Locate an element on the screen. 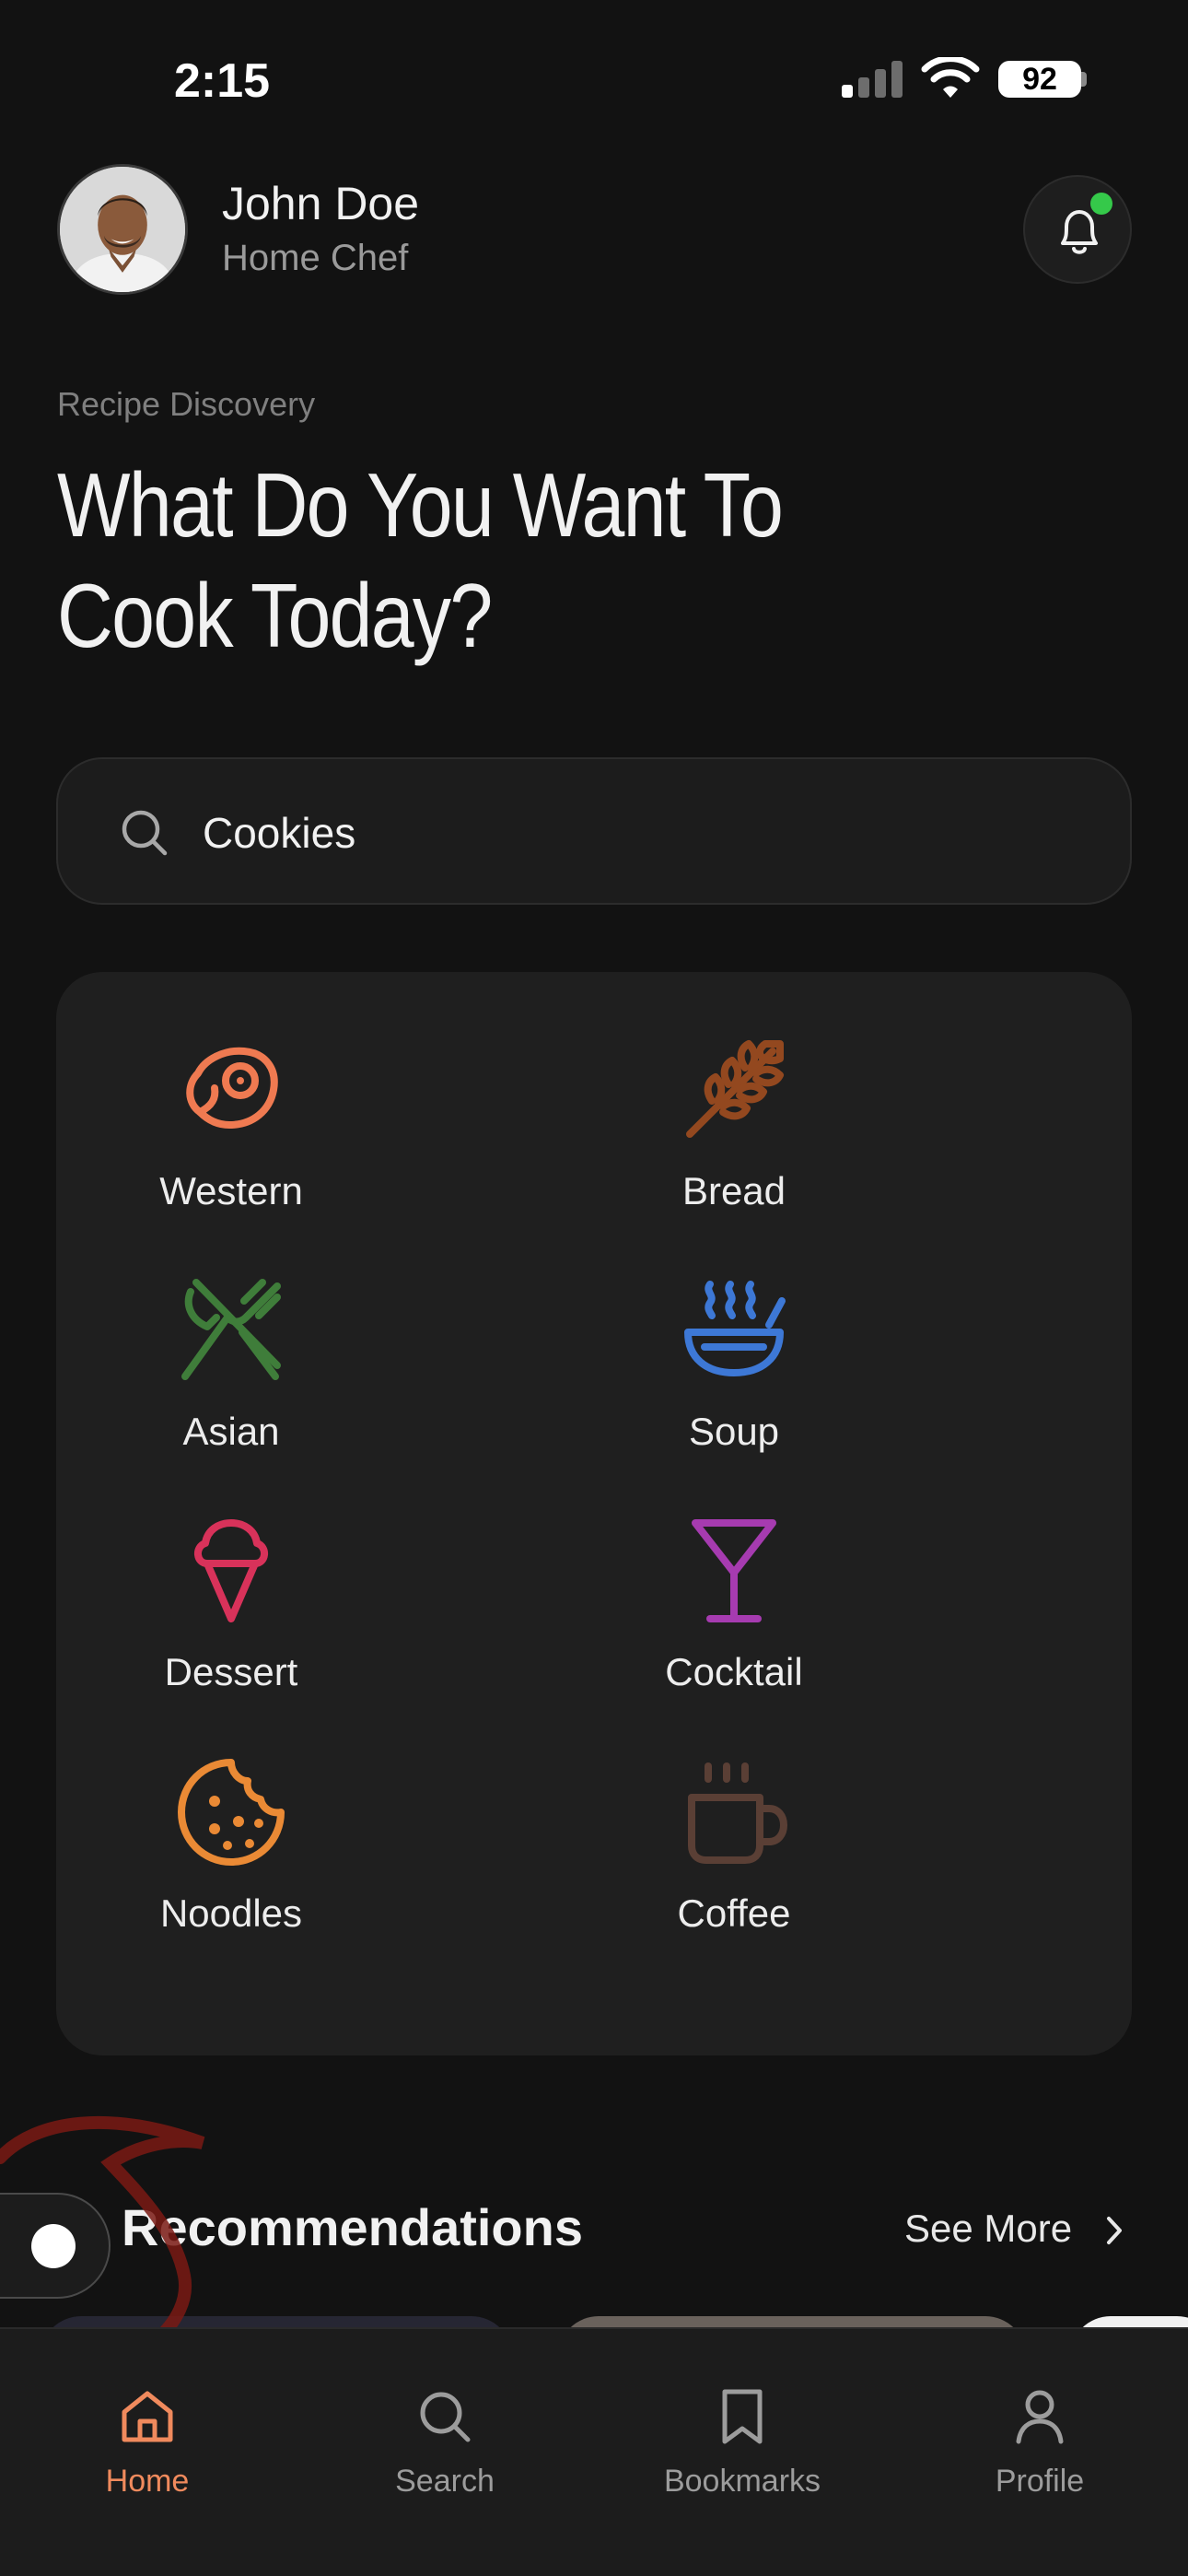 Image resolution: width=1188 pixels, height=2576 pixels. notifications-button is located at coordinates (1077, 229).